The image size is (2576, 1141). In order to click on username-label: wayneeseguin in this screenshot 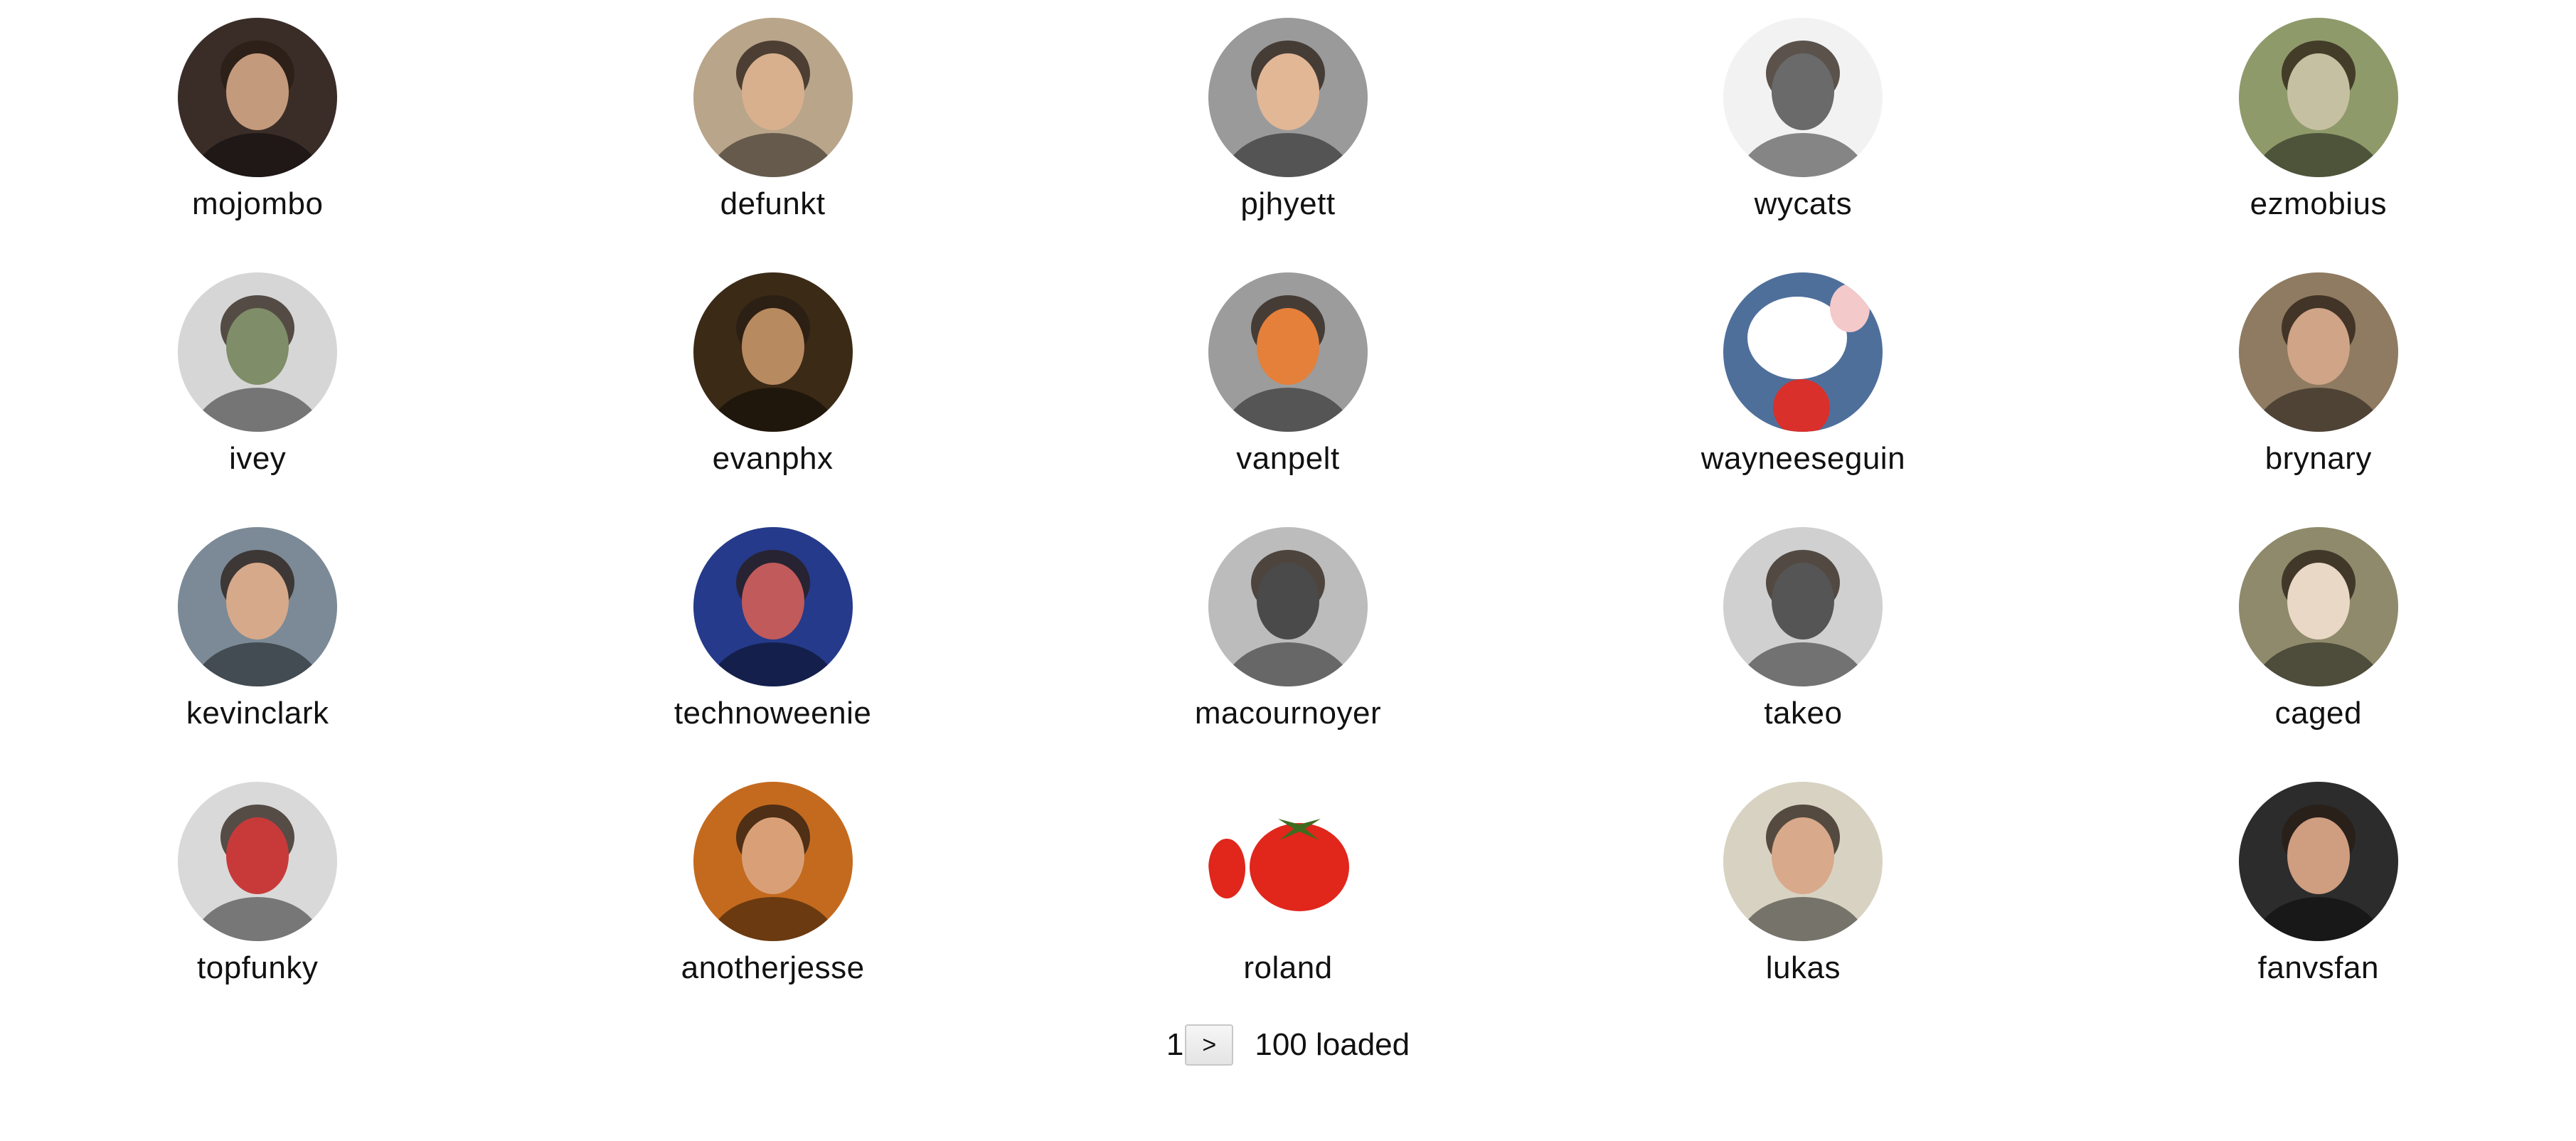, I will do `click(1803, 459)`.